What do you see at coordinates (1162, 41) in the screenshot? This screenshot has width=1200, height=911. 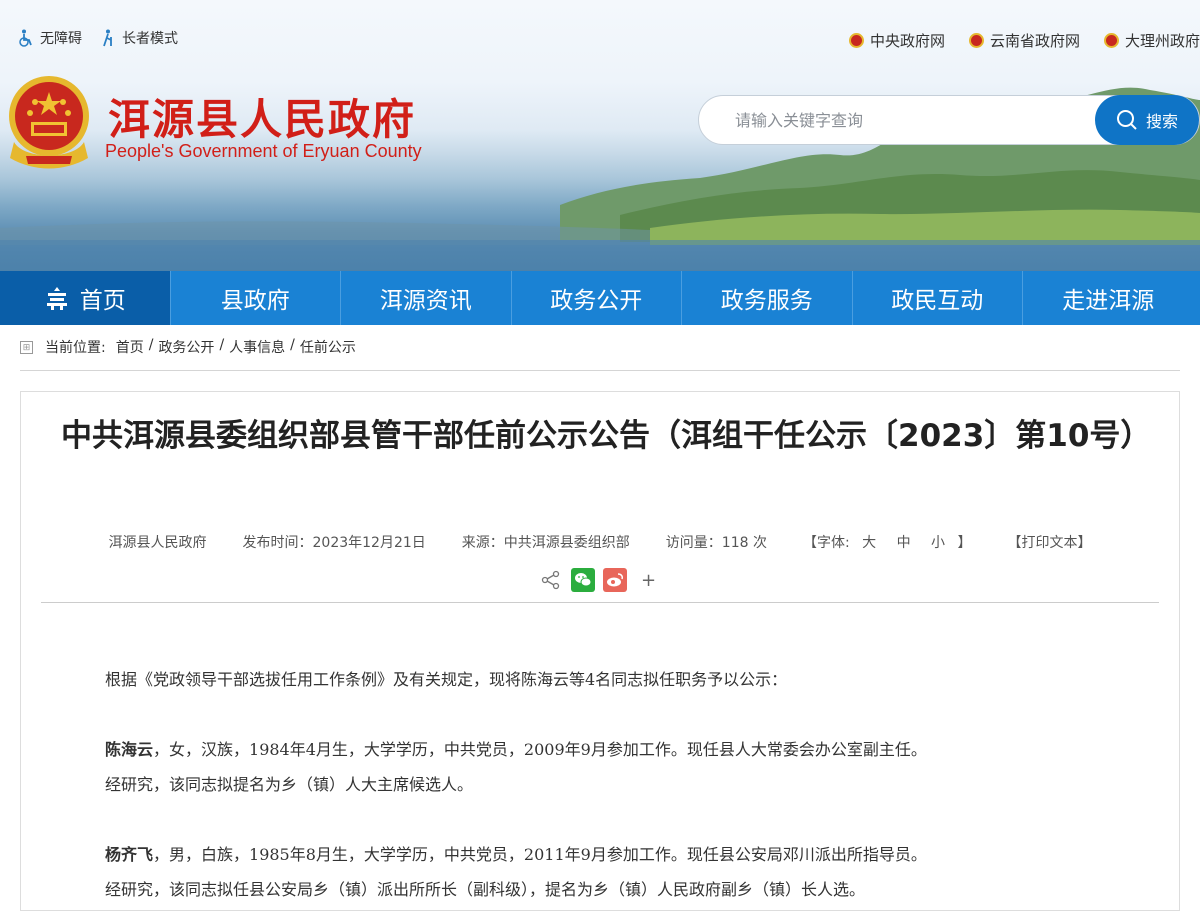 I see `gov-link-label: 大理州政府` at bounding box center [1162, 41].